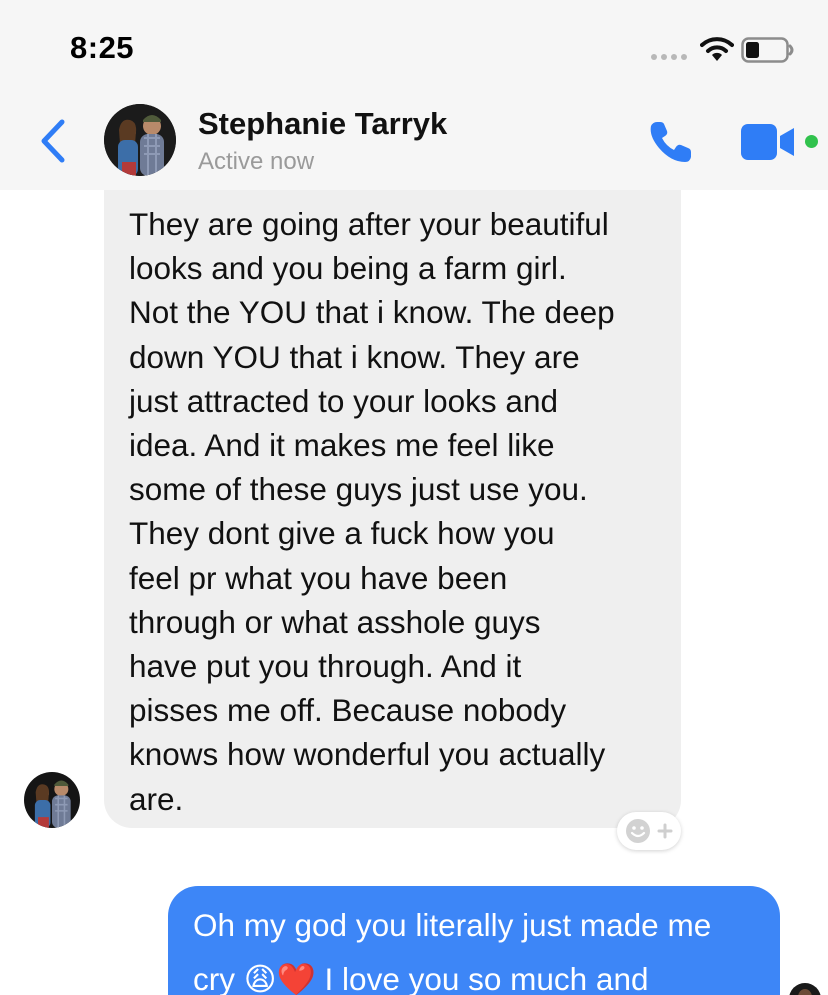 This screenshot has width=828, height=995. Describe the element at coordinates (140, 140) in the screenshot. I see `contact-avatar` at that location.